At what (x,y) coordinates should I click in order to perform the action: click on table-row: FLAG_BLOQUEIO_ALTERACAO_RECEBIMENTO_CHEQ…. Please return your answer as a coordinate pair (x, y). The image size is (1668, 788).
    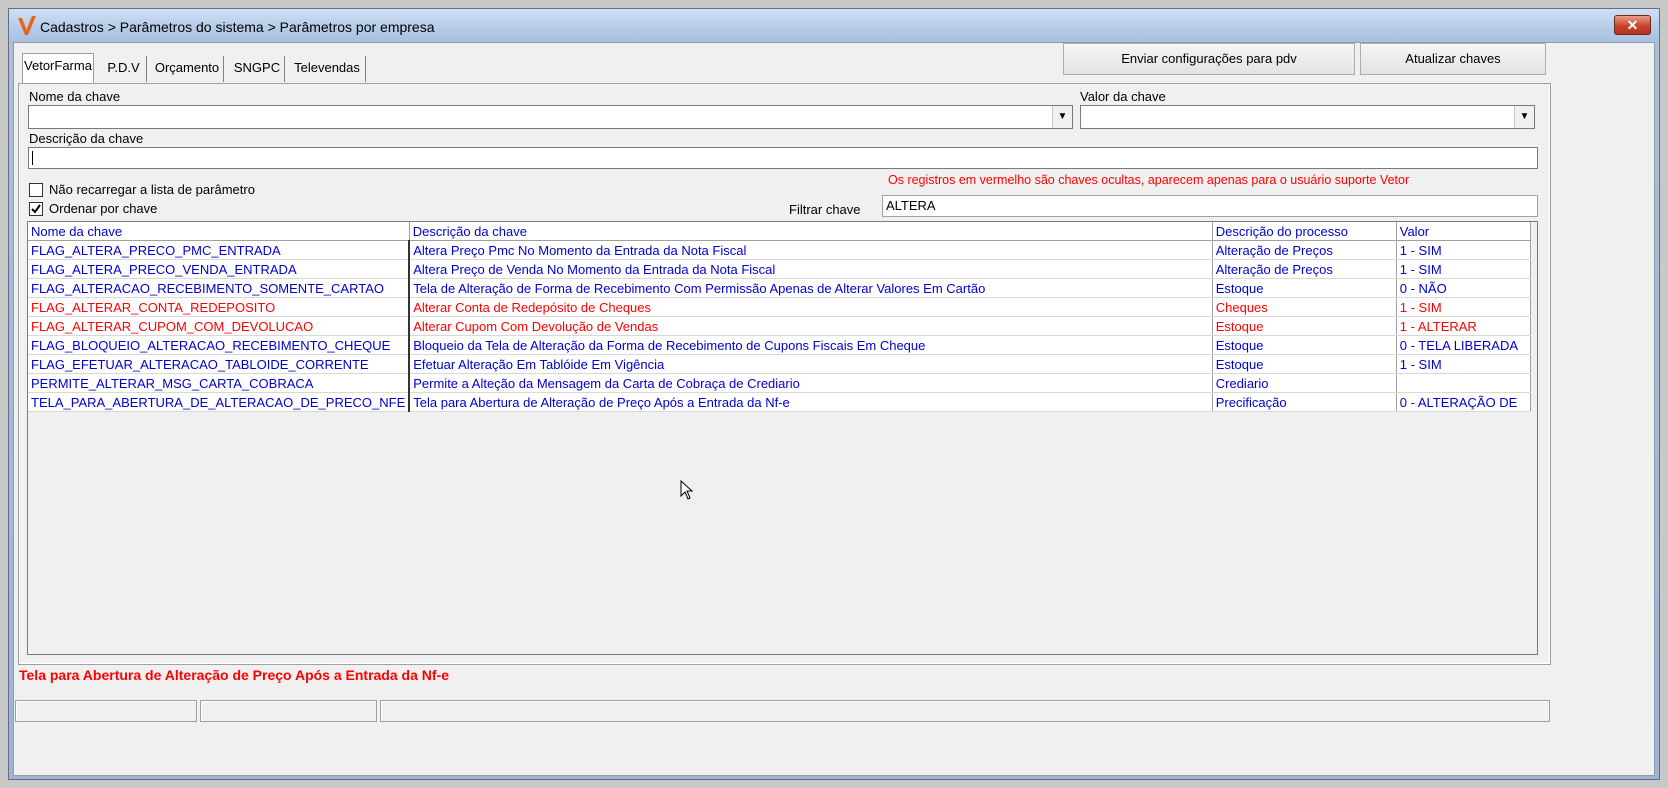
    Looking at the image, I should click on (779, 345).